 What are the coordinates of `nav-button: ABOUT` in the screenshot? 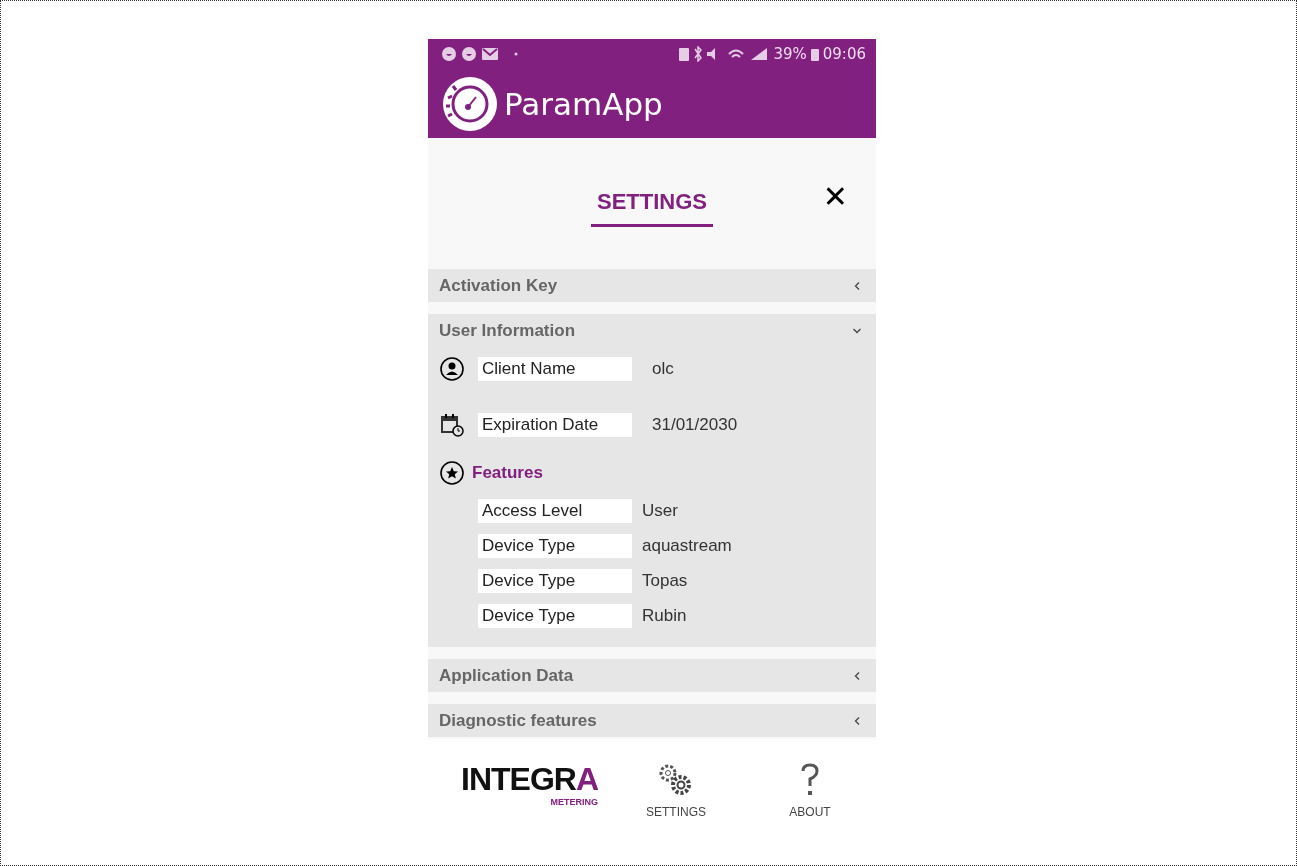 It's located at (810, 791).